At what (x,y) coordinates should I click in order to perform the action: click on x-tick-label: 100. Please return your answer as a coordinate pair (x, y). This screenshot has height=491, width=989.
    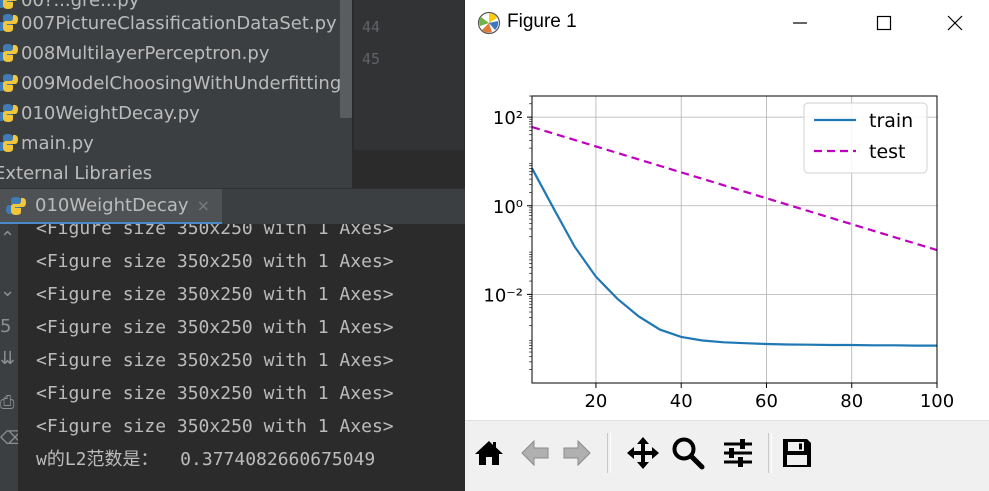
    Looking at the image, I should click on (937, 401).